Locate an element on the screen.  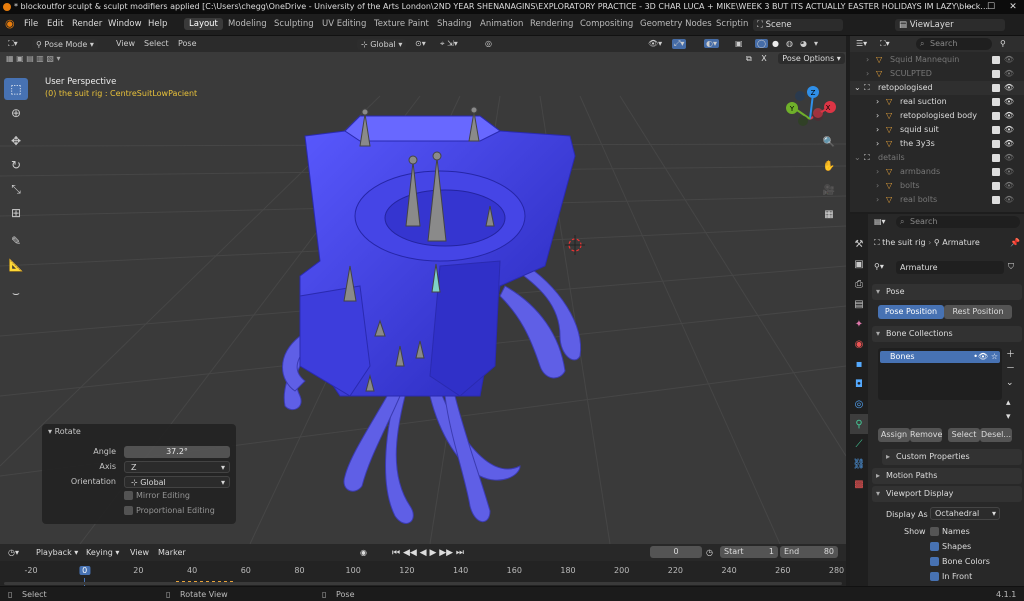
outliner-row: ⌄ ⛶ details 👁 is located at coordinates (937, 158).